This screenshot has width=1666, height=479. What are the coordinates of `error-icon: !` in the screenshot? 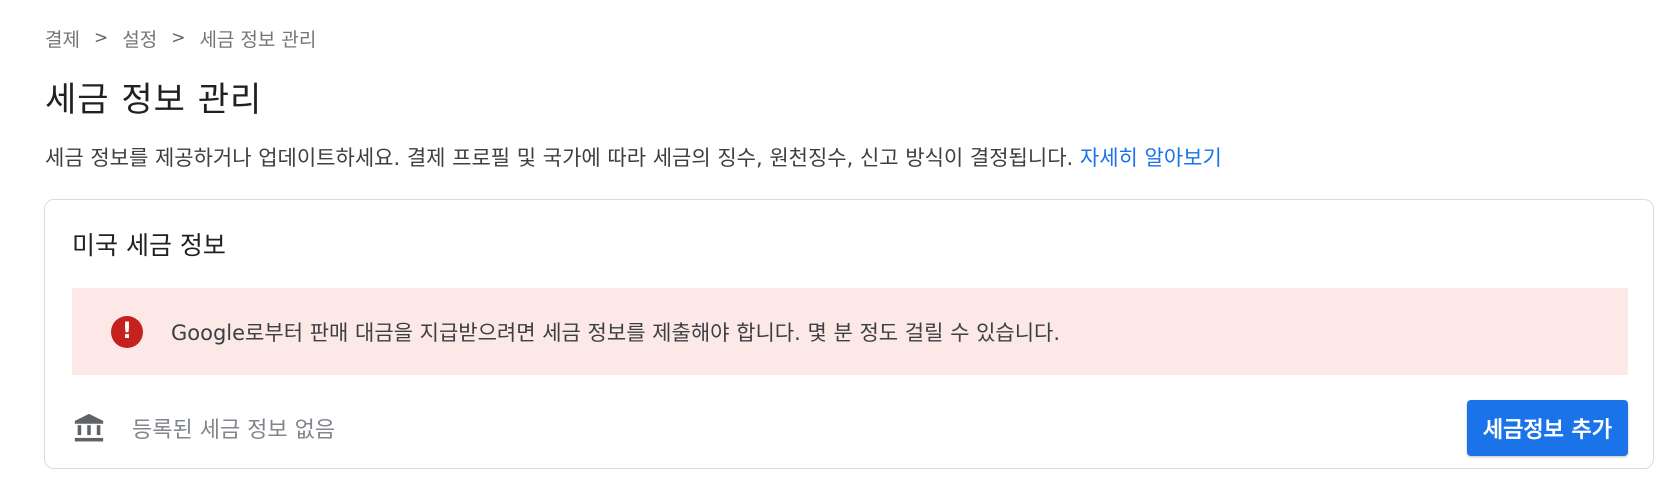 It's located at (127, 331).